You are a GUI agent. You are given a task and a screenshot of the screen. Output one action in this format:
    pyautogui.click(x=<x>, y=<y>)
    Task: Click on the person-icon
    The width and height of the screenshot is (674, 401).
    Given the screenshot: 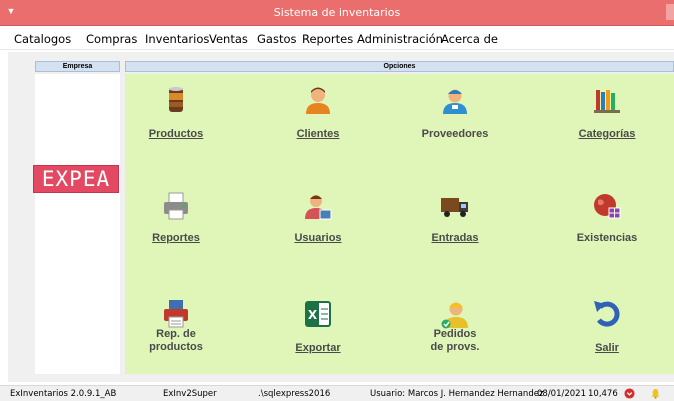 What is the action you would take?
    pyautogui.click(x=318, y=100)
    